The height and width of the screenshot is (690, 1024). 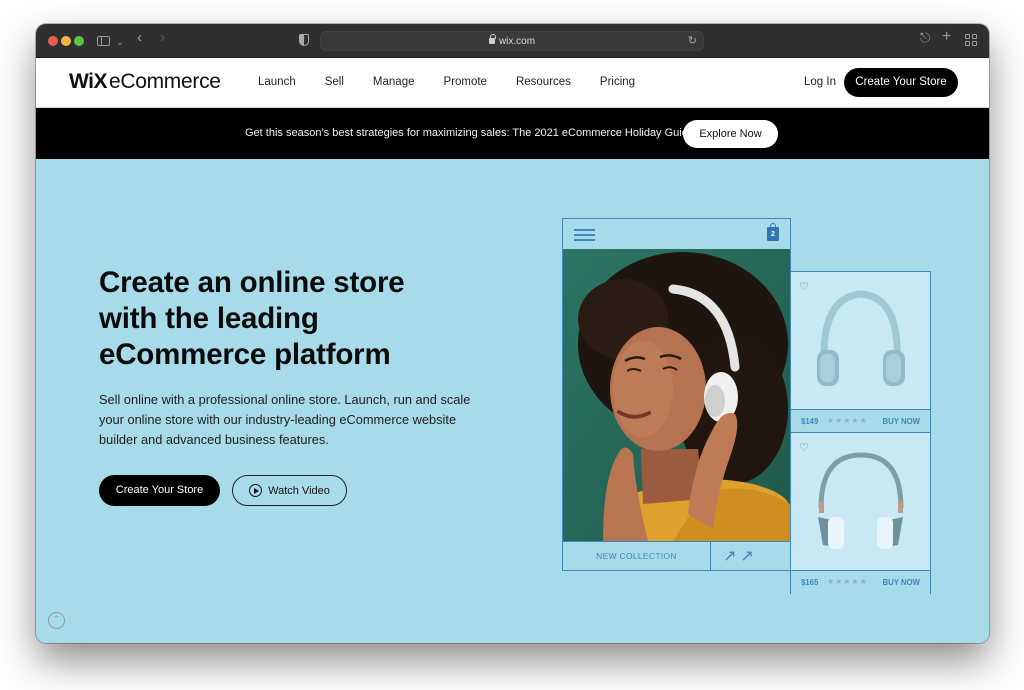 What do you see at coordinates (676, 234) in the screenshot?
I see `mockup-header: 2` at bounding box center [676, 234].